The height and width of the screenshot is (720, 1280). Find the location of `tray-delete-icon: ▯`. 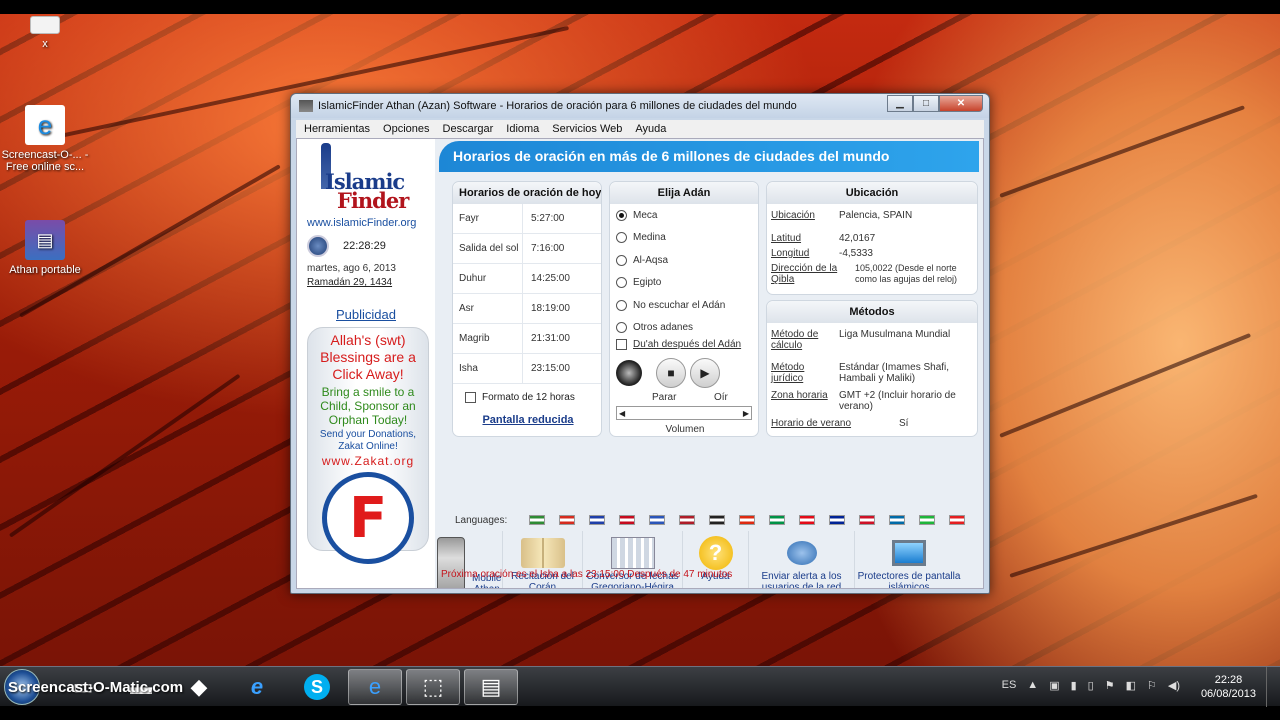

tray-delete-icon: ▯ is located at coordinates (1091, 685).